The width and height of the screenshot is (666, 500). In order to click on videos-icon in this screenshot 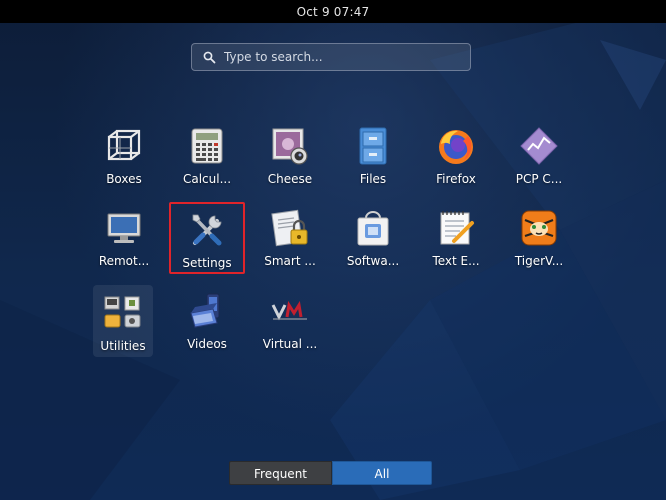, I will do `click(207, 311)`.